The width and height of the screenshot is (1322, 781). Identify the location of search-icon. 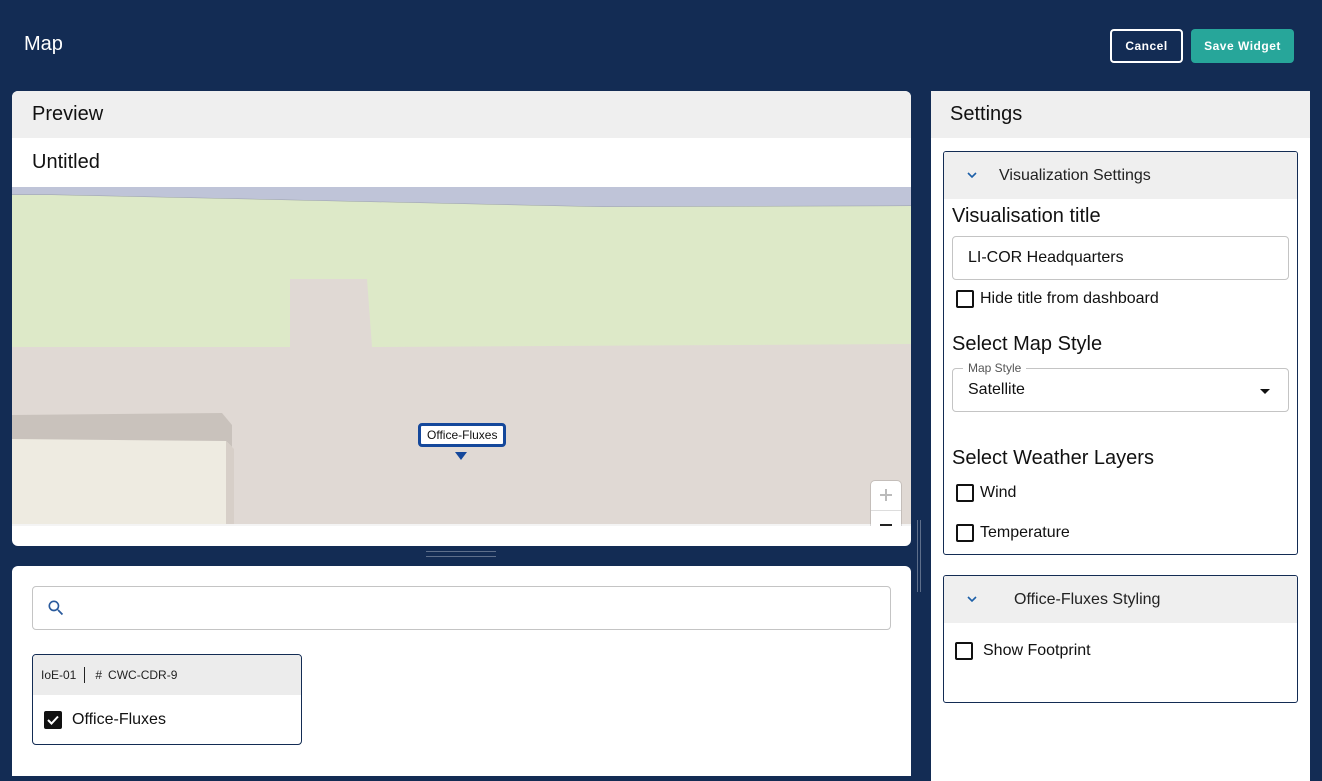
(56, 608).